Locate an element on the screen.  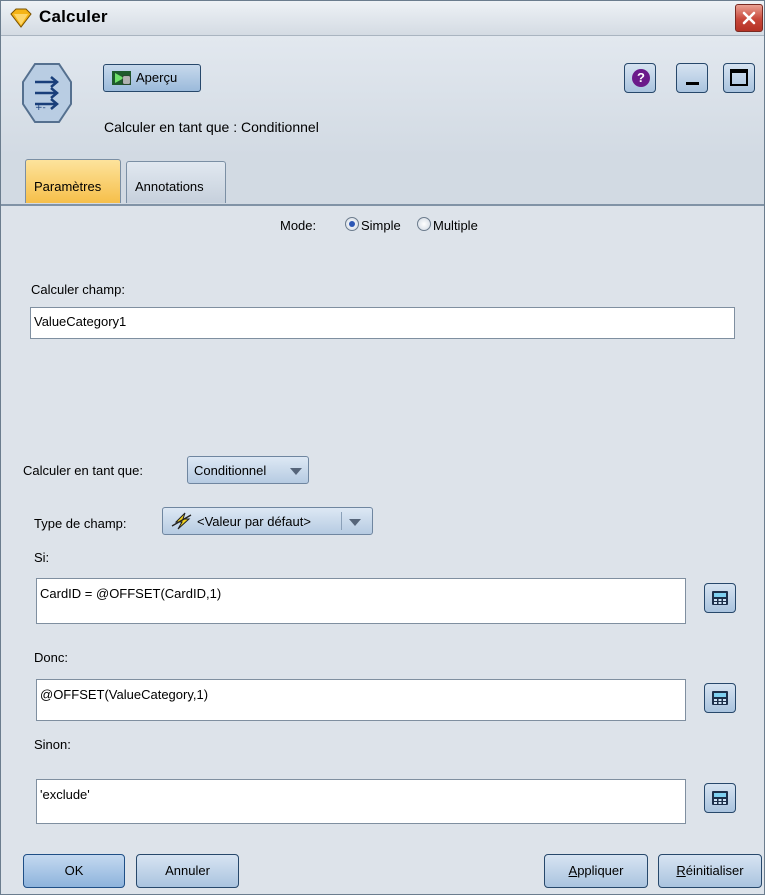
mode-multiple-radio is located at coordinates (424, 224).